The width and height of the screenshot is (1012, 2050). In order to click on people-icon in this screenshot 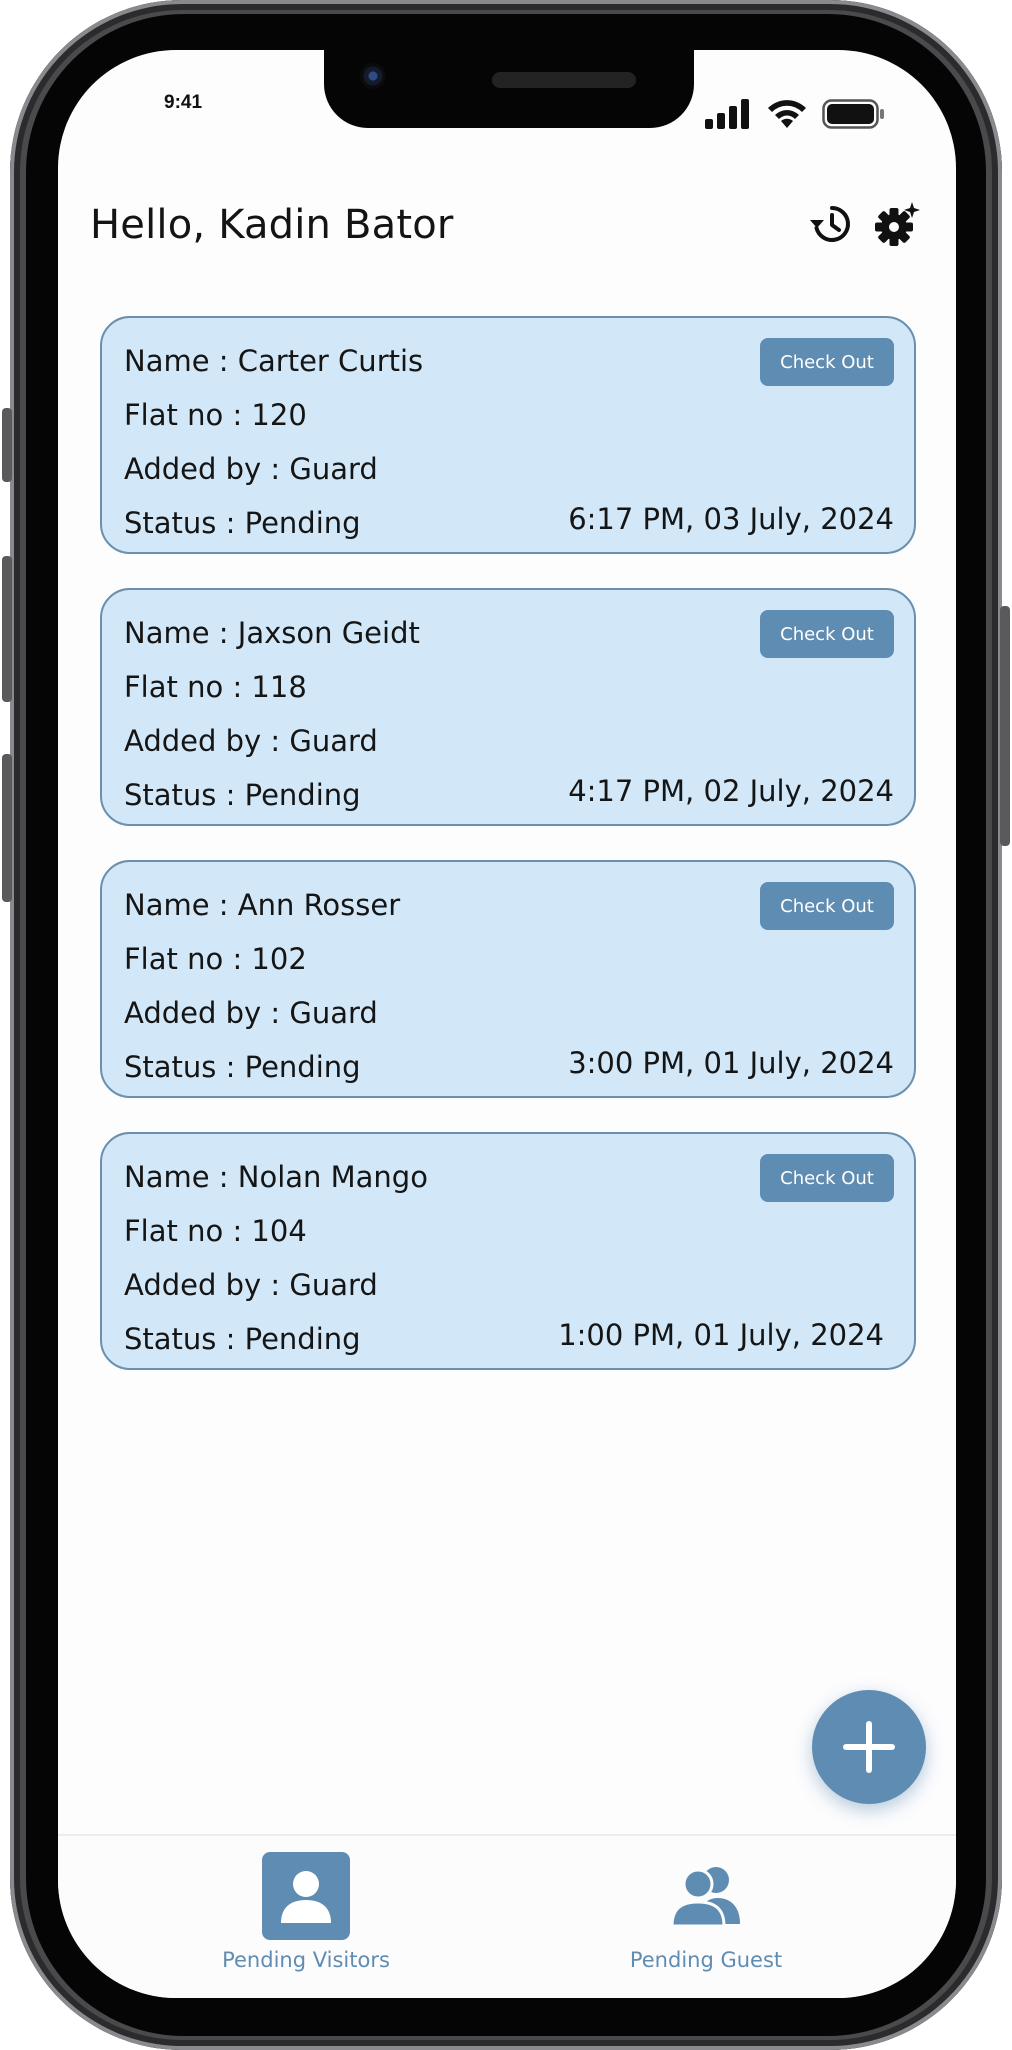, I will do `click(705, 1897)`.